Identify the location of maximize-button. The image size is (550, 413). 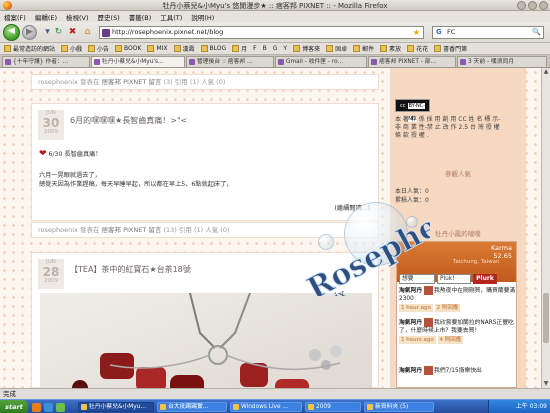
(532, 5).